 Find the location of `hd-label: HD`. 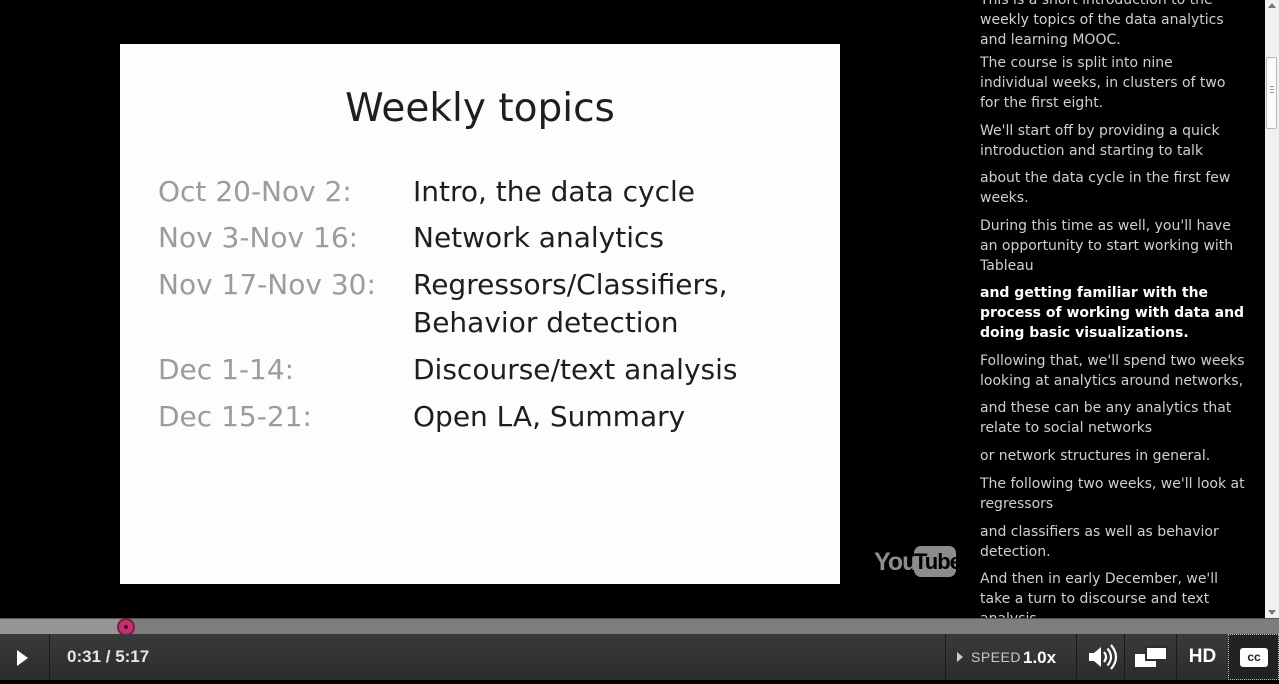

hd-label: HD is located at coordinates (1202, 656).